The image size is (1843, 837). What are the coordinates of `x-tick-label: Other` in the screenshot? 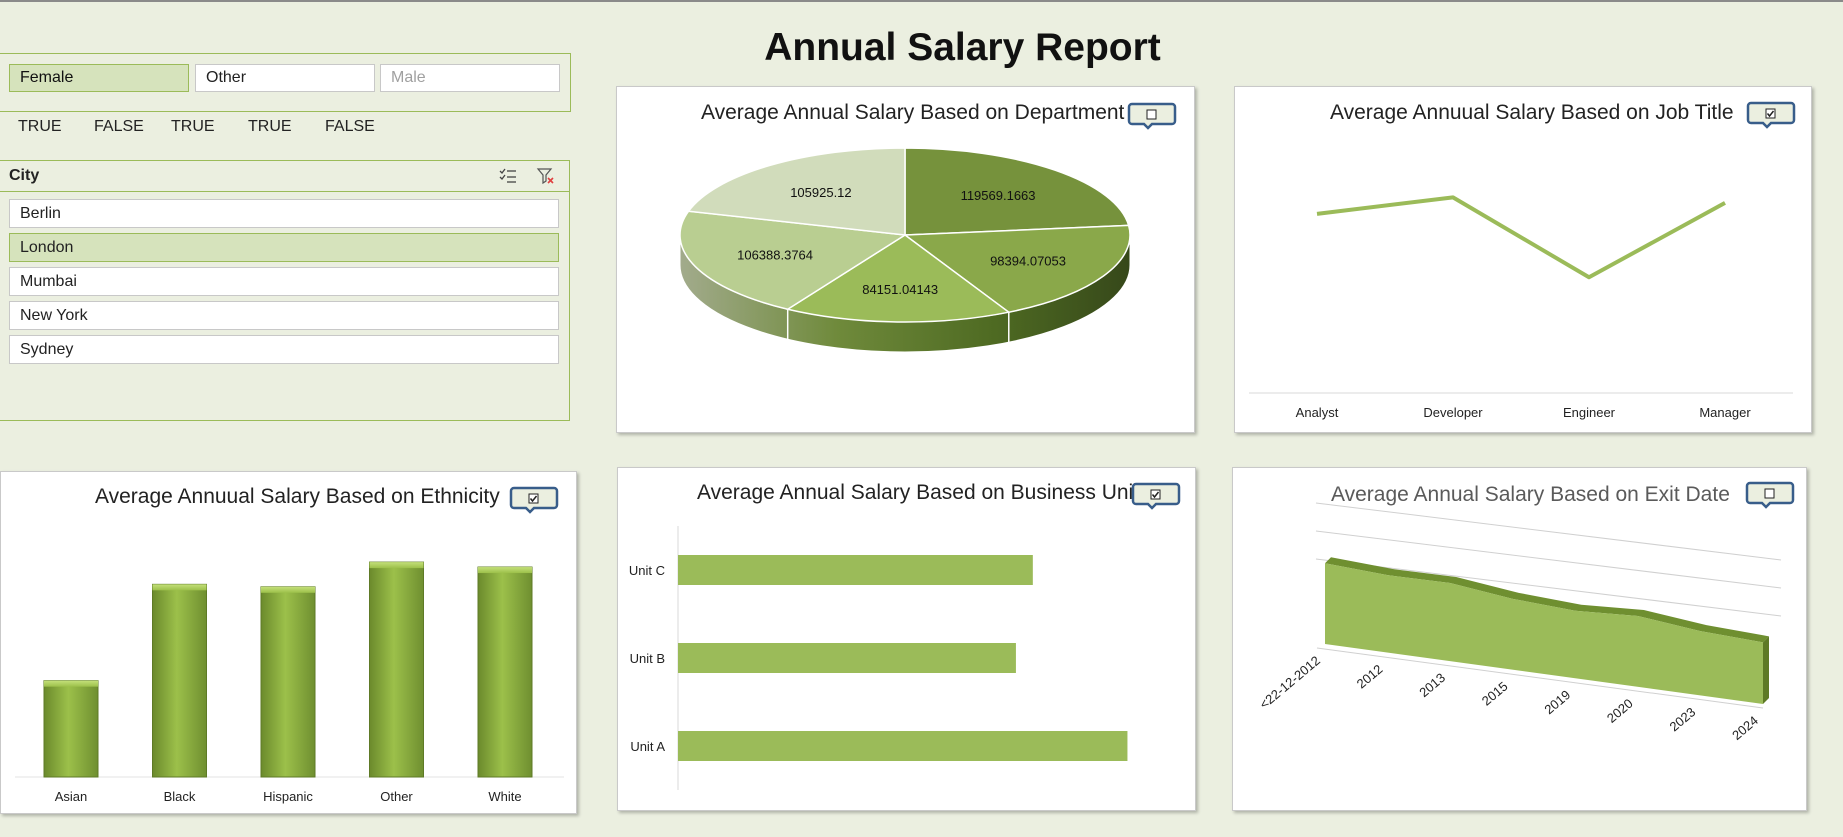 It's located at (396, 796).